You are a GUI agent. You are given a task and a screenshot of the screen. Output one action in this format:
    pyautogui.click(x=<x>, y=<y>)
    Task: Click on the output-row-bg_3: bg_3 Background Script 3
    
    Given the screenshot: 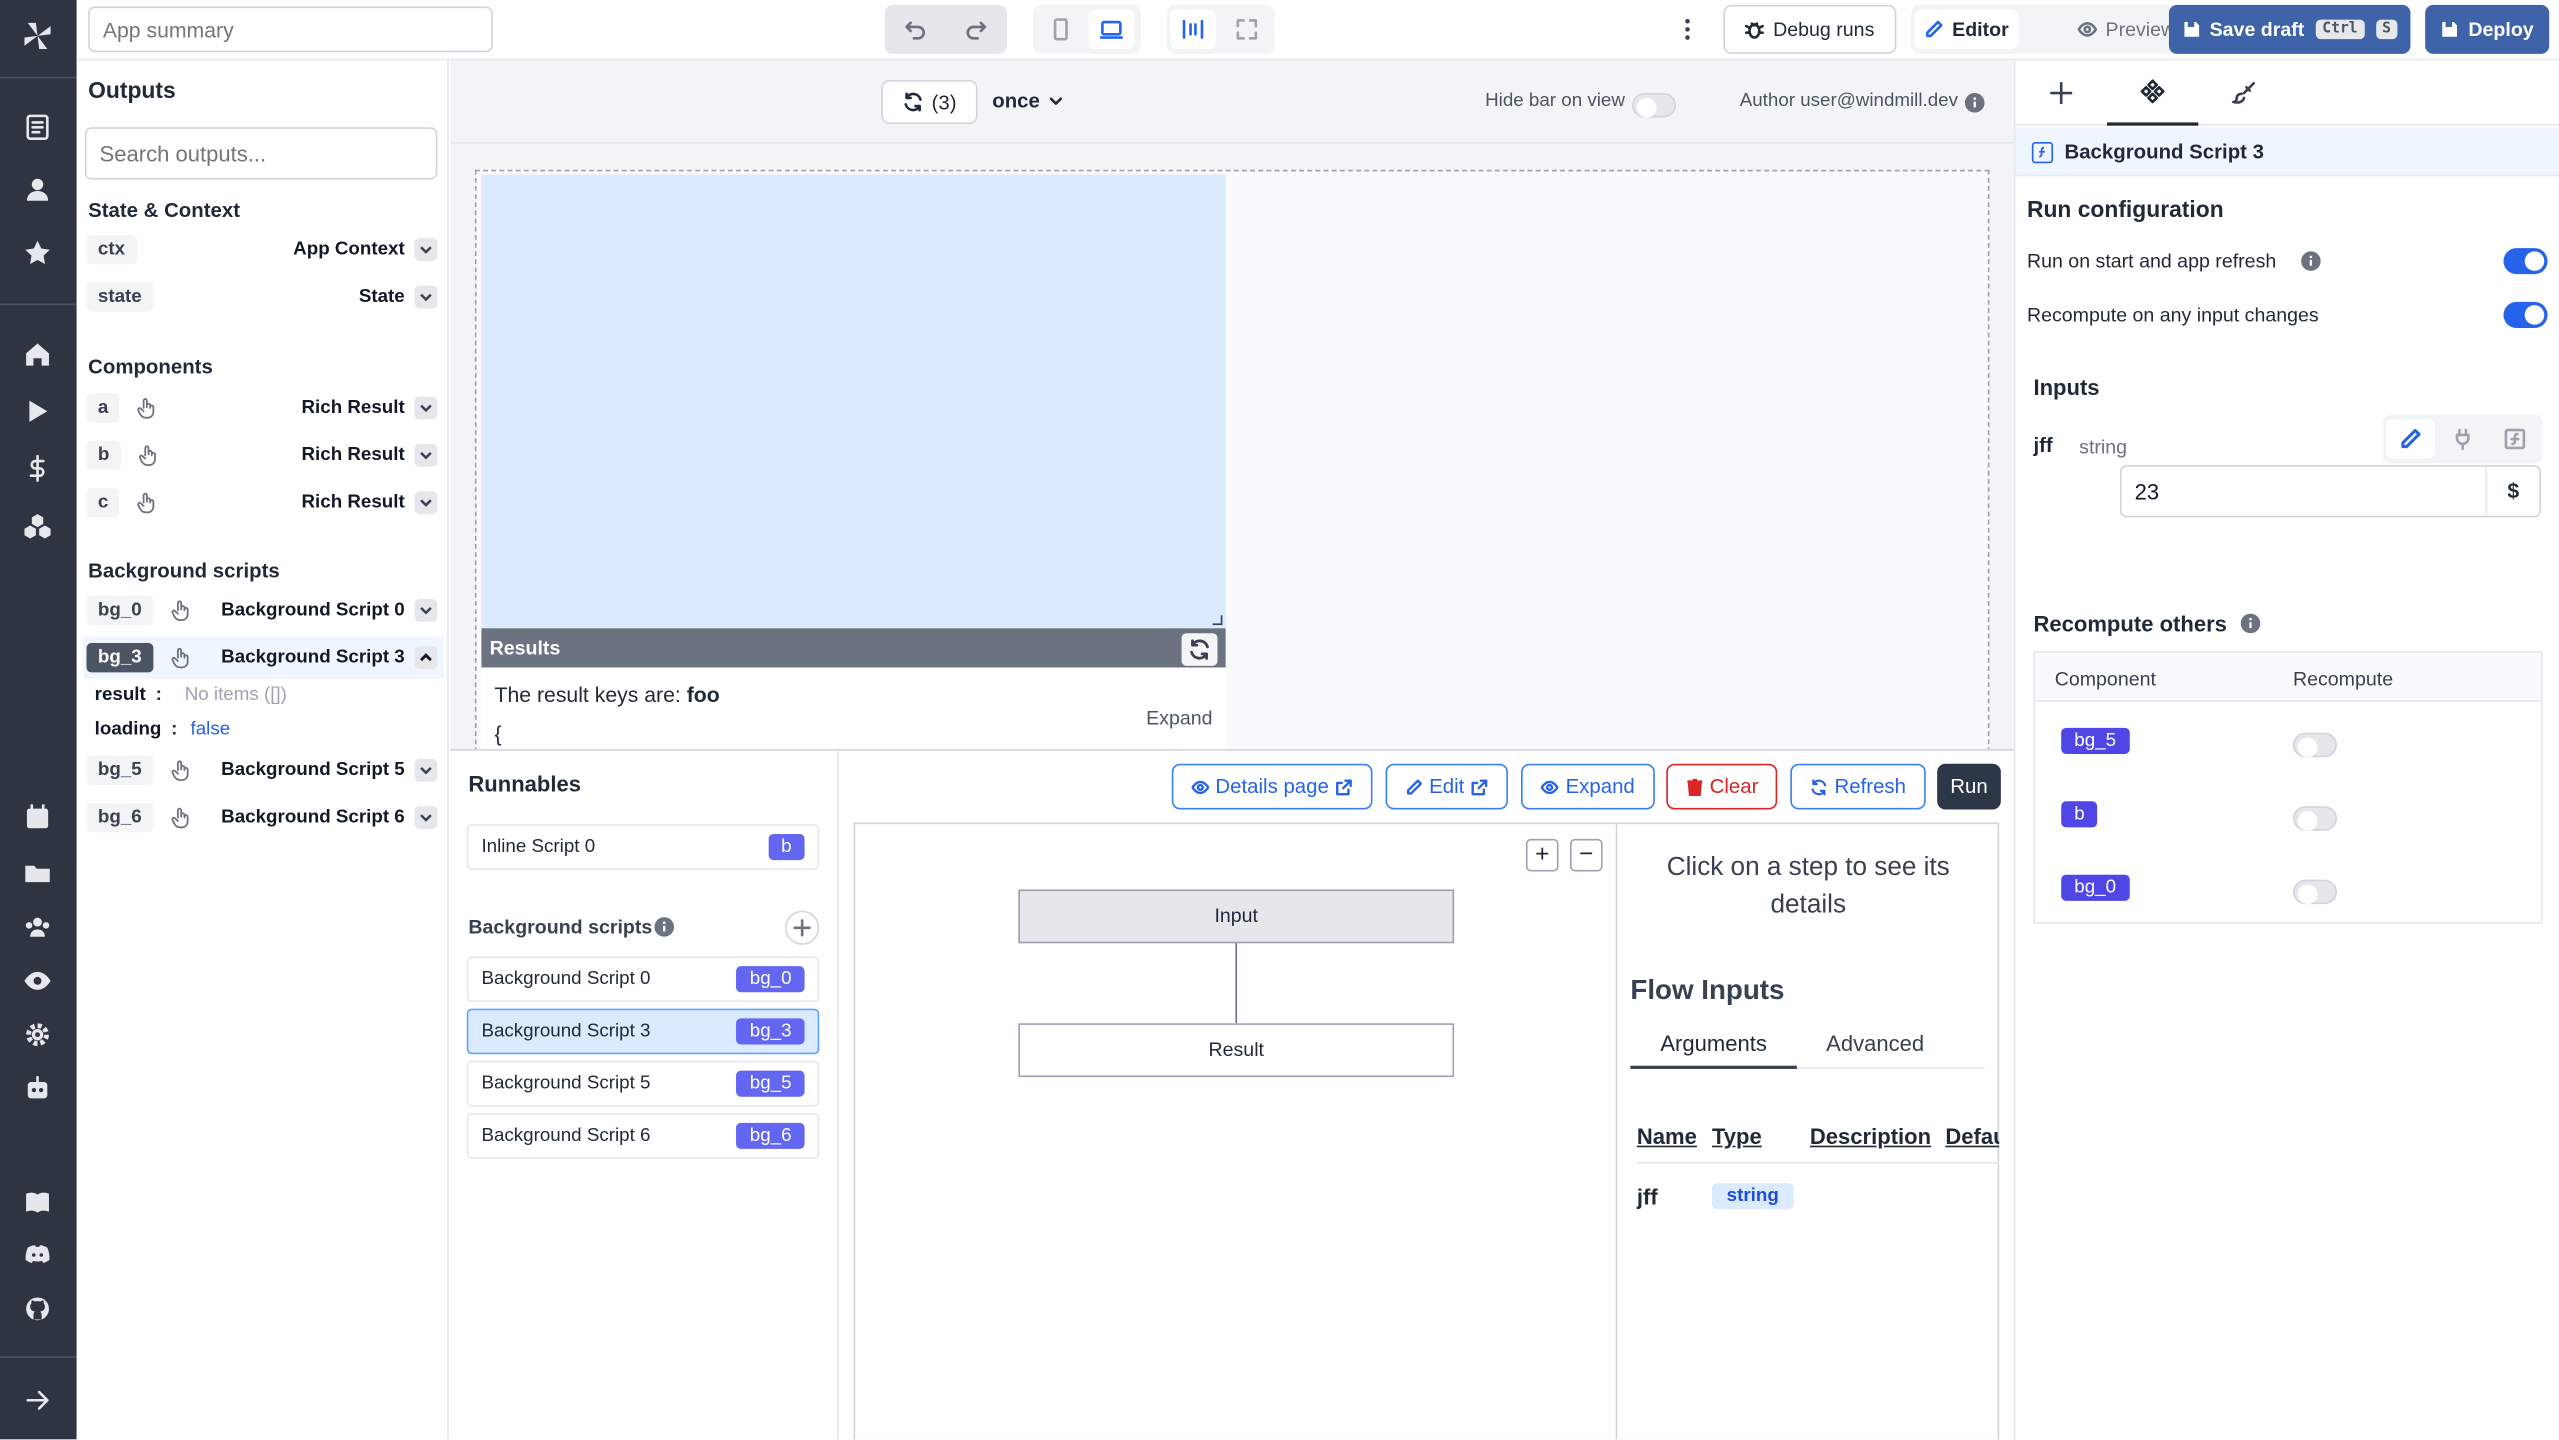 What is the action you would take?
    pyautogui.click(x=263, y=657)
    